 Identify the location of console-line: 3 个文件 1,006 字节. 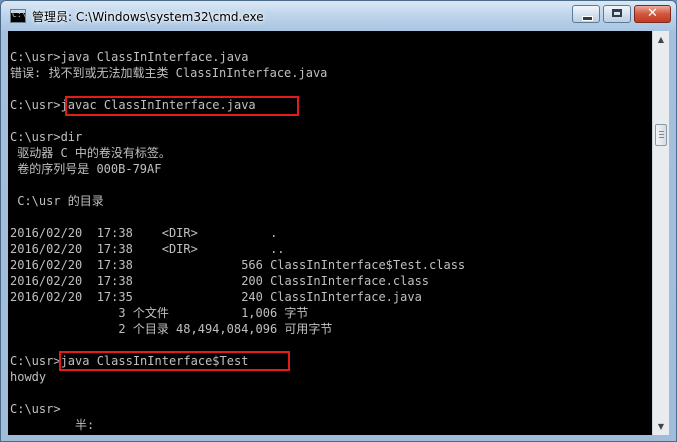
(159, 313).